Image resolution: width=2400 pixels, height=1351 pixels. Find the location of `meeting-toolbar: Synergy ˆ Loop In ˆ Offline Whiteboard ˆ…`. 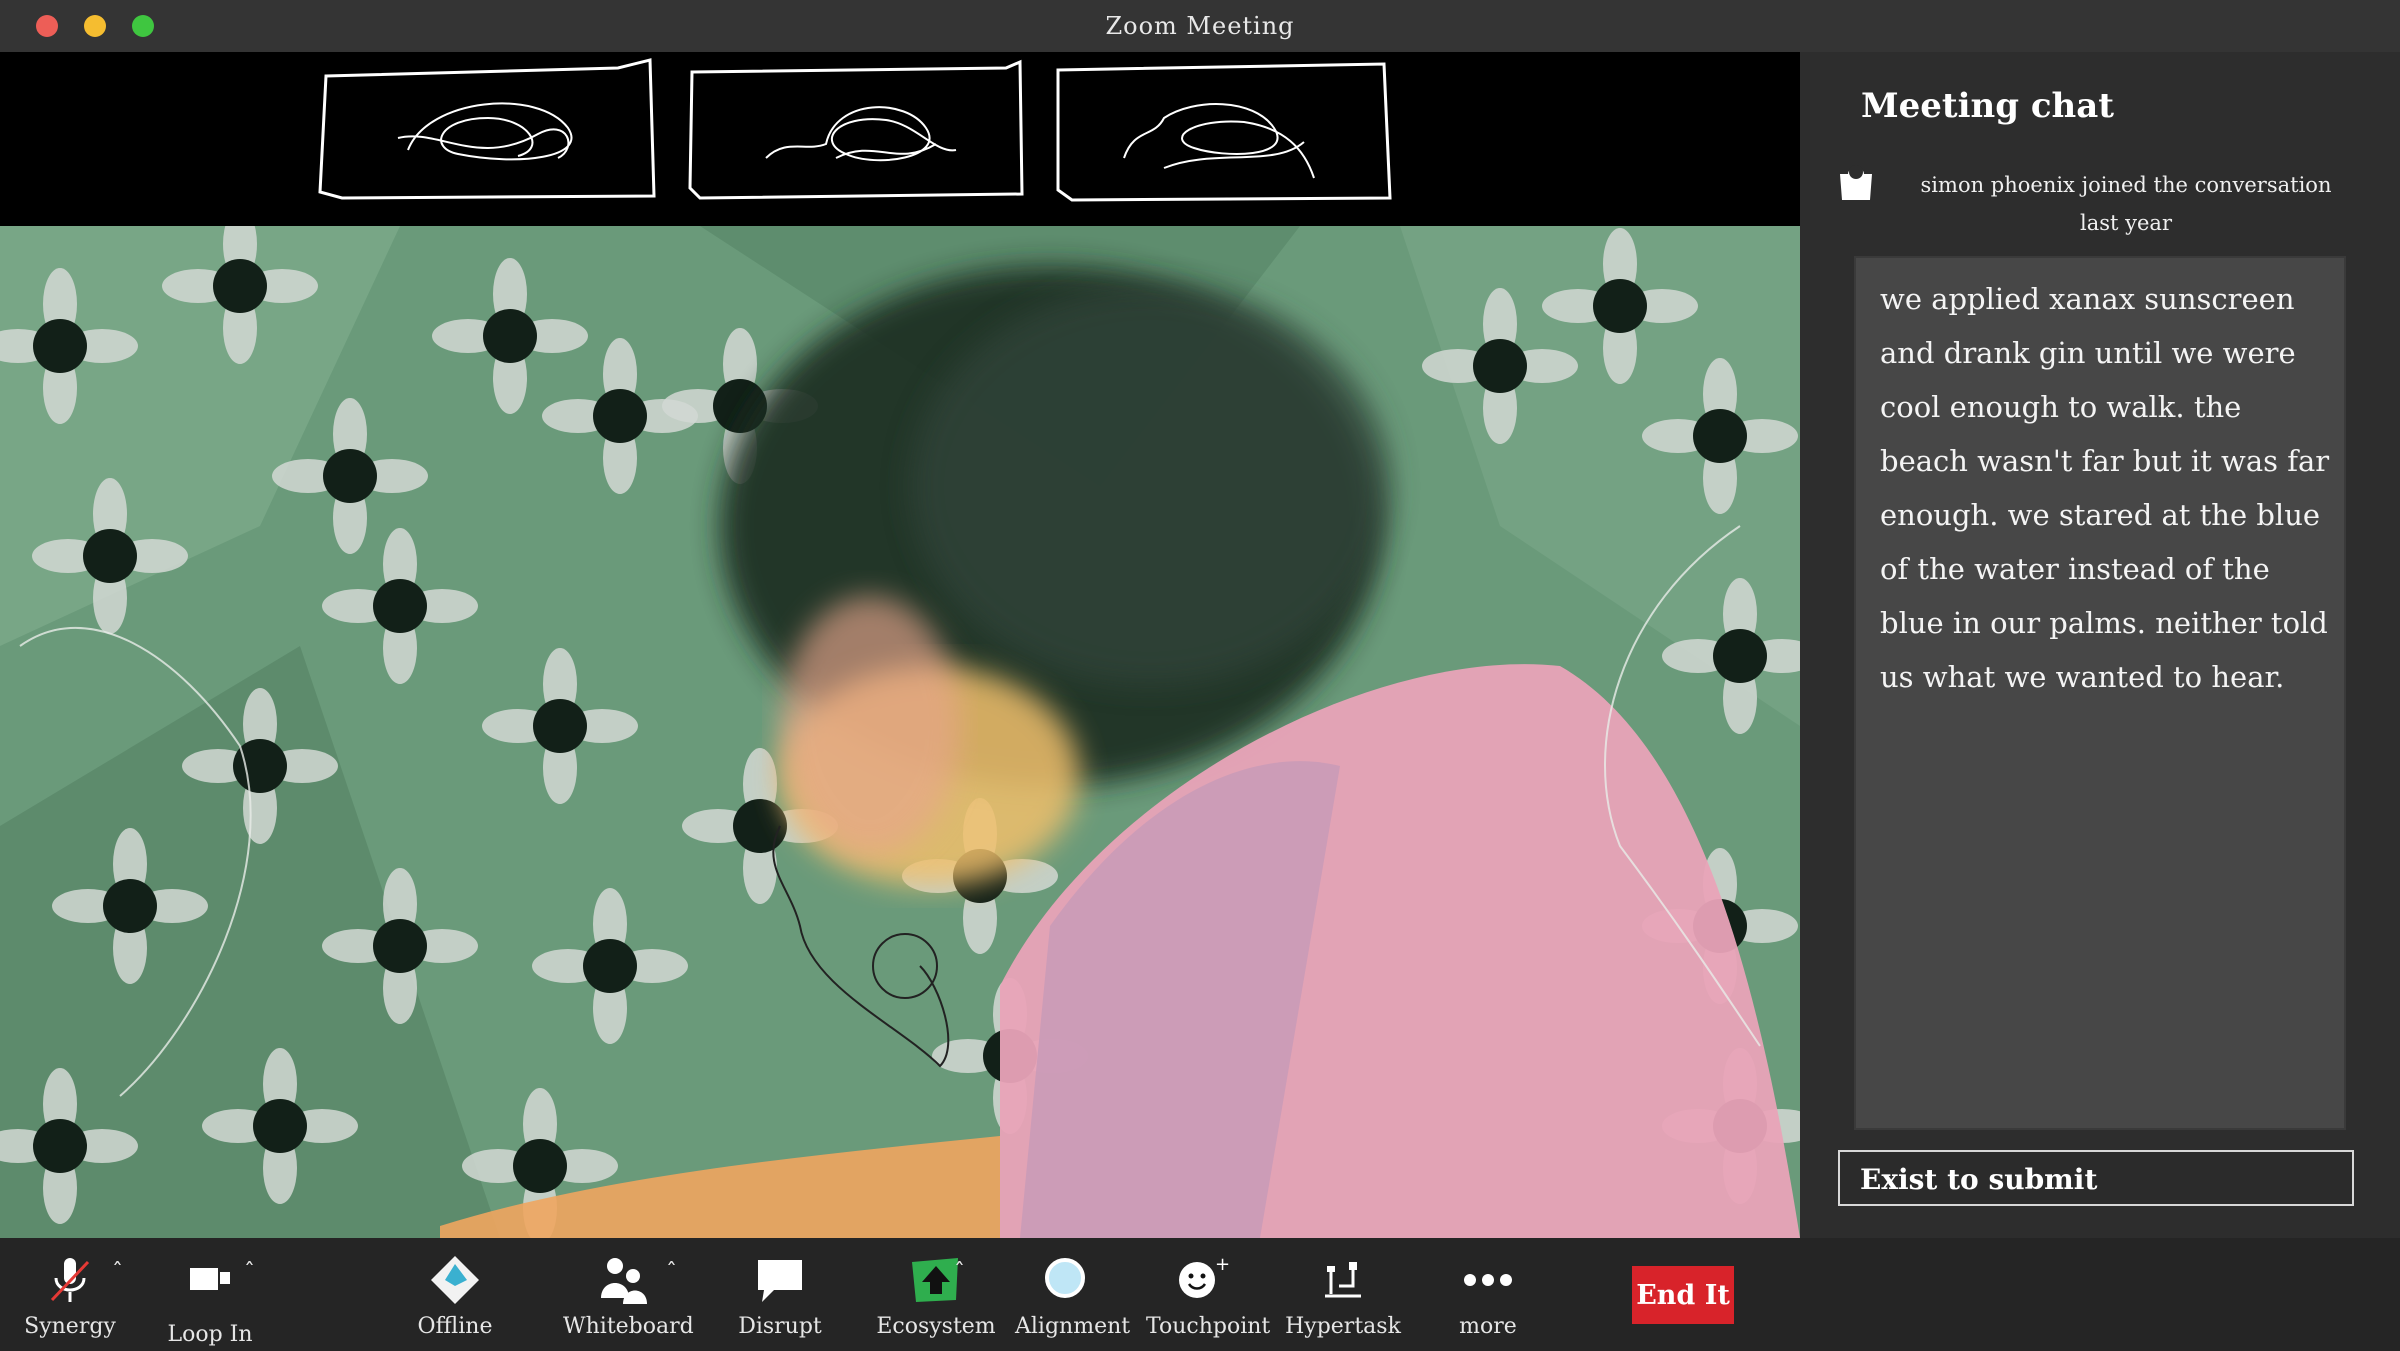

meeting-toolbar: Synergy ˆ Loop In ˆ Offline Whiteboard ˆ… is located at coordinates (1200, 1294).